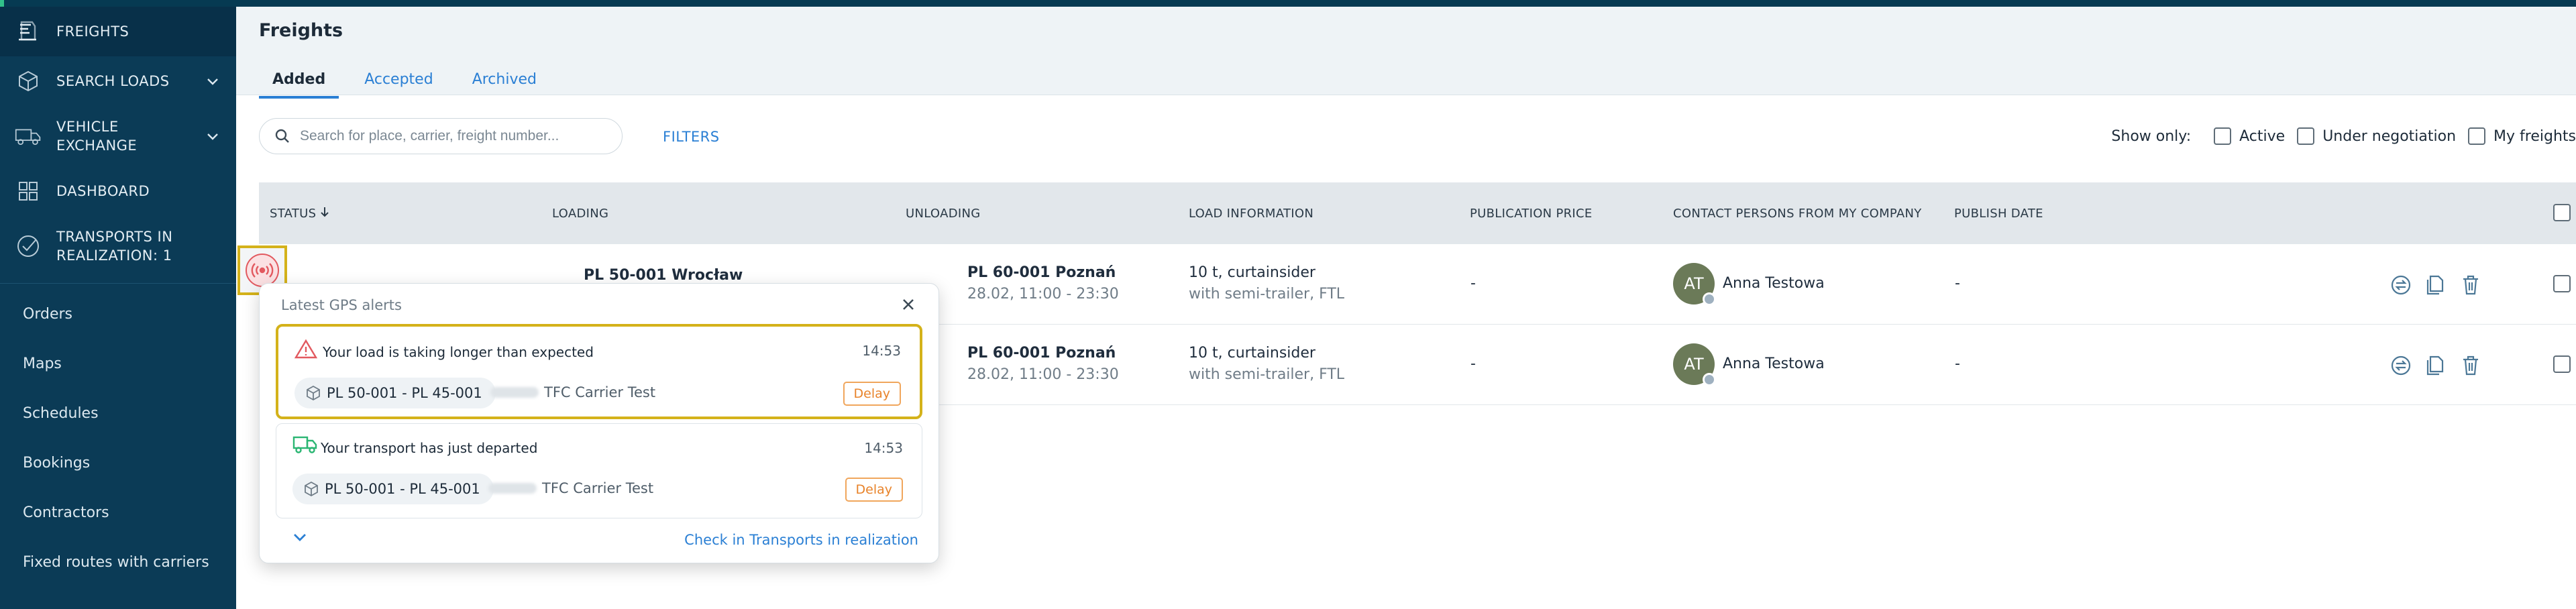  Describe the element at coordinates (1267, 374) in the screenshot. I see `load-info-sub: with semi-trailer, FTL` at that location.